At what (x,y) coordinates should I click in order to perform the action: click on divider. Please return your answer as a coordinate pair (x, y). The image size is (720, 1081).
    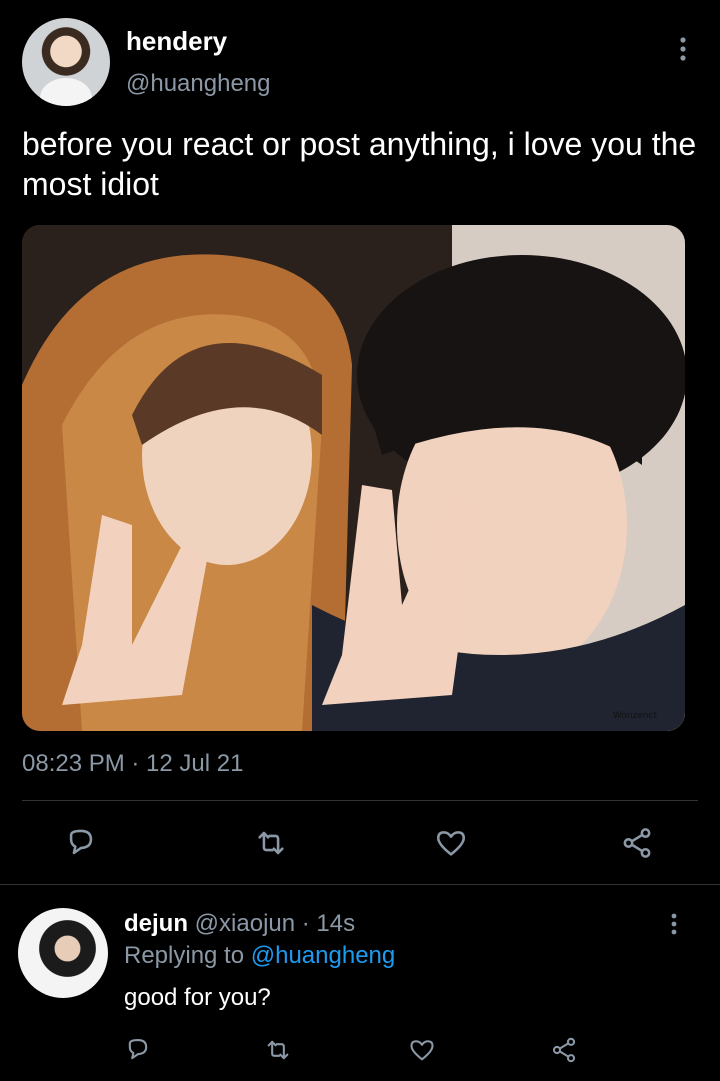
    Looking at the image, I should click on (360, 800).